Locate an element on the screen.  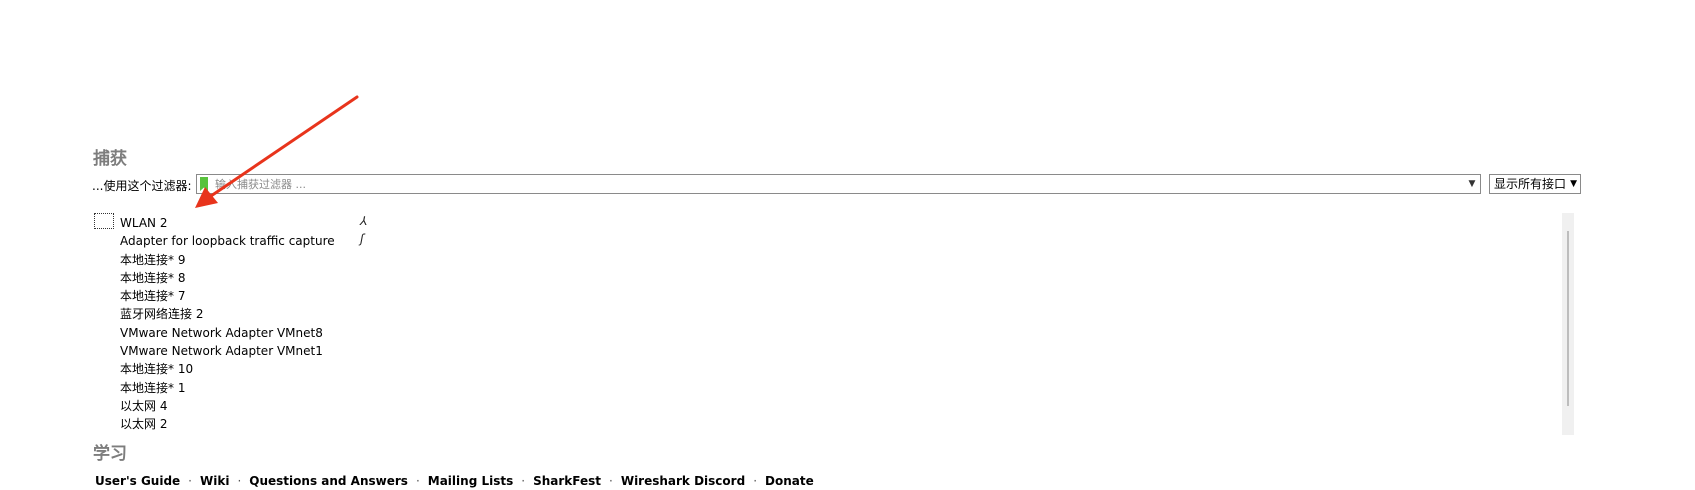
traffic-sparkline: ⅄ is located at coordinates (364, 221).